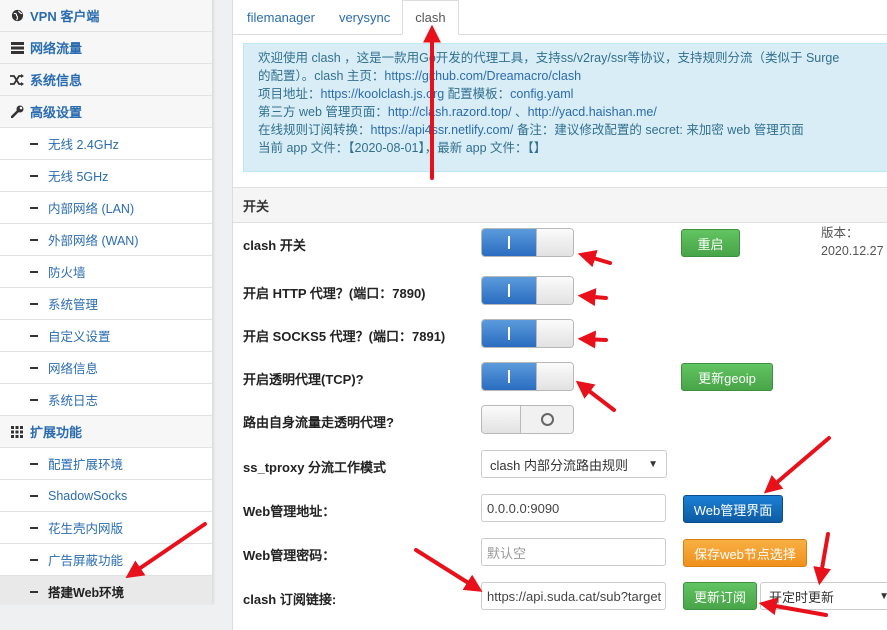  I want to click on sidebar-item-wan: 外部网络 (WAN), so click(106, 240).